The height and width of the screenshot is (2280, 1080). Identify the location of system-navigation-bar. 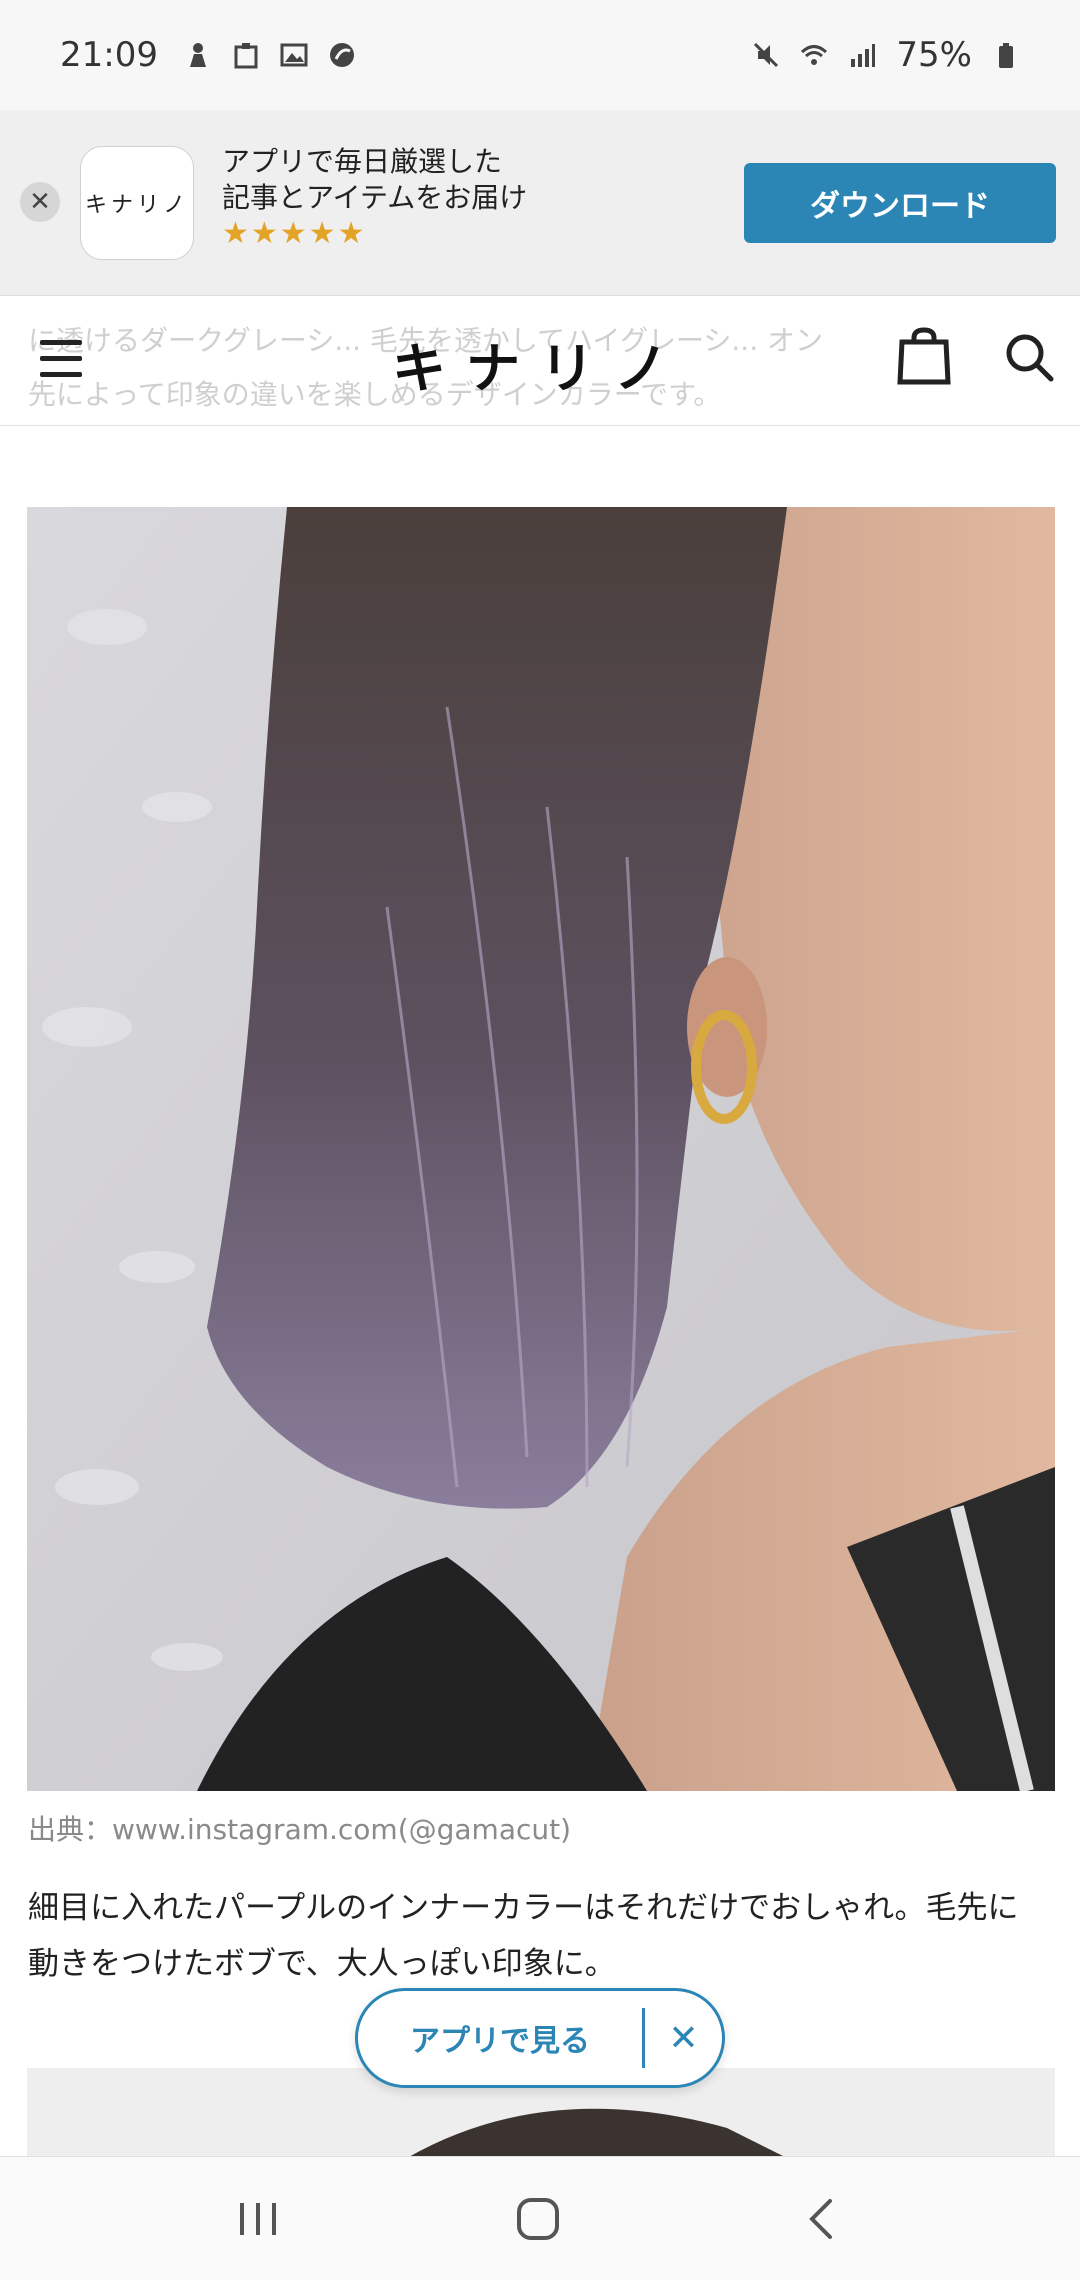
(540, 2218).